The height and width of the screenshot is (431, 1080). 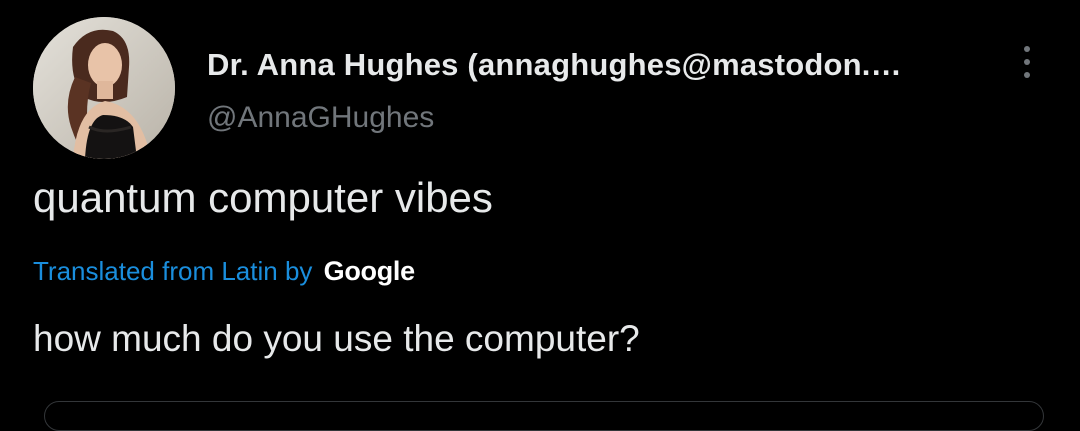 I want to click on profile-photo-icon, so click(x=104, y=88).